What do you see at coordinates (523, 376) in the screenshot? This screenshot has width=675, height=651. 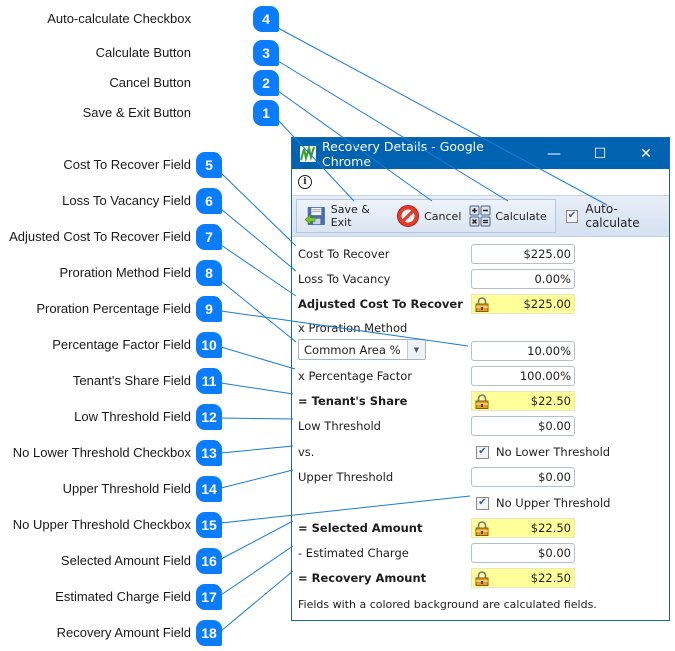 I see `percentage-factor-field: 100.00%` at bounding box center [523, 376].